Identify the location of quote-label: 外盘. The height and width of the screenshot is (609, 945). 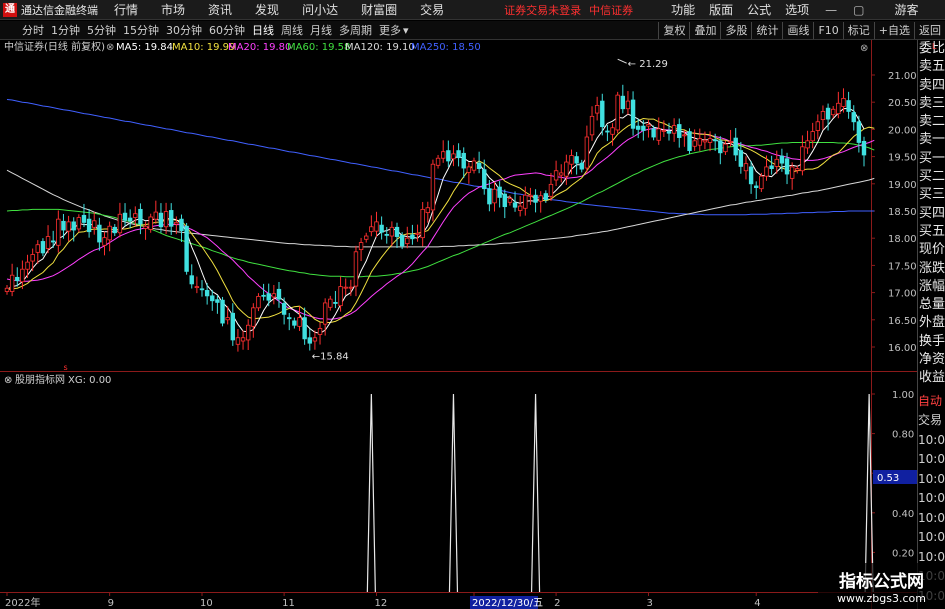
(931, 323).